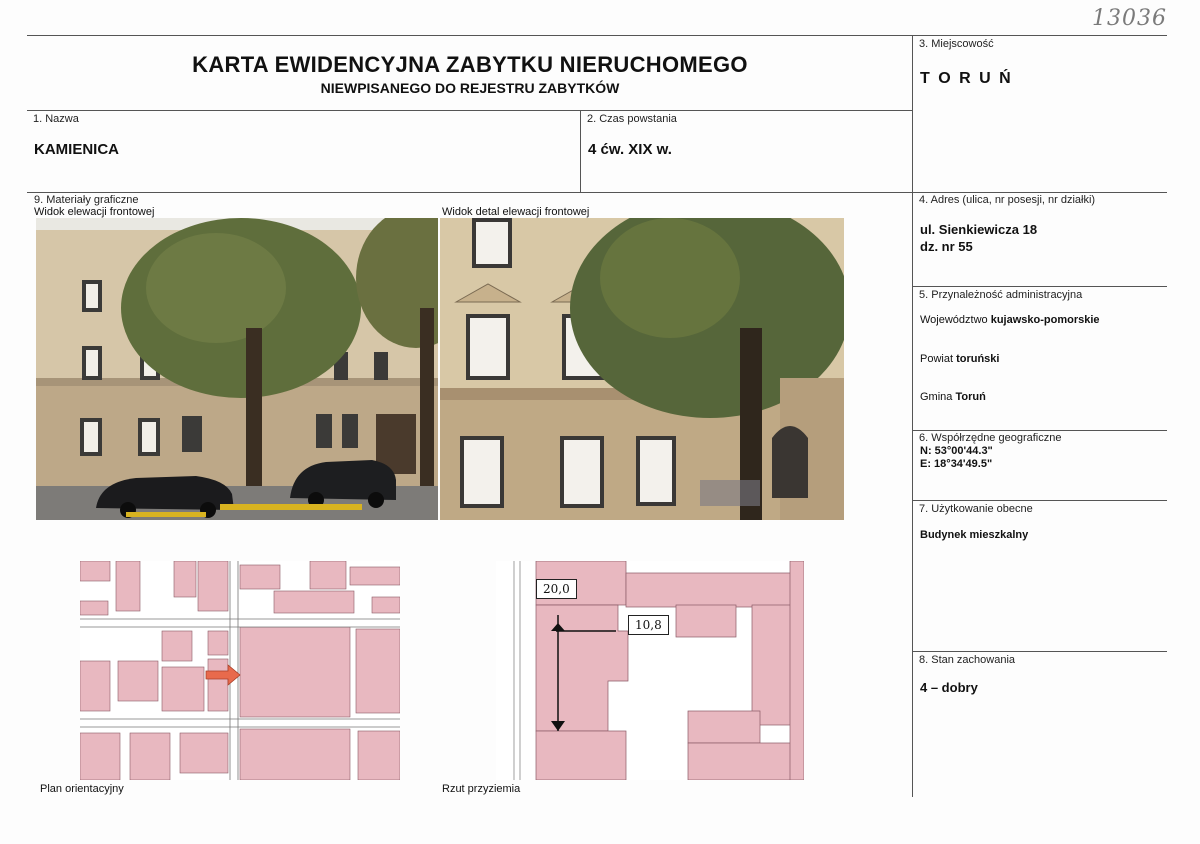  I want to click on period-value: 4 ćw. XIX w., so click(630, 149).